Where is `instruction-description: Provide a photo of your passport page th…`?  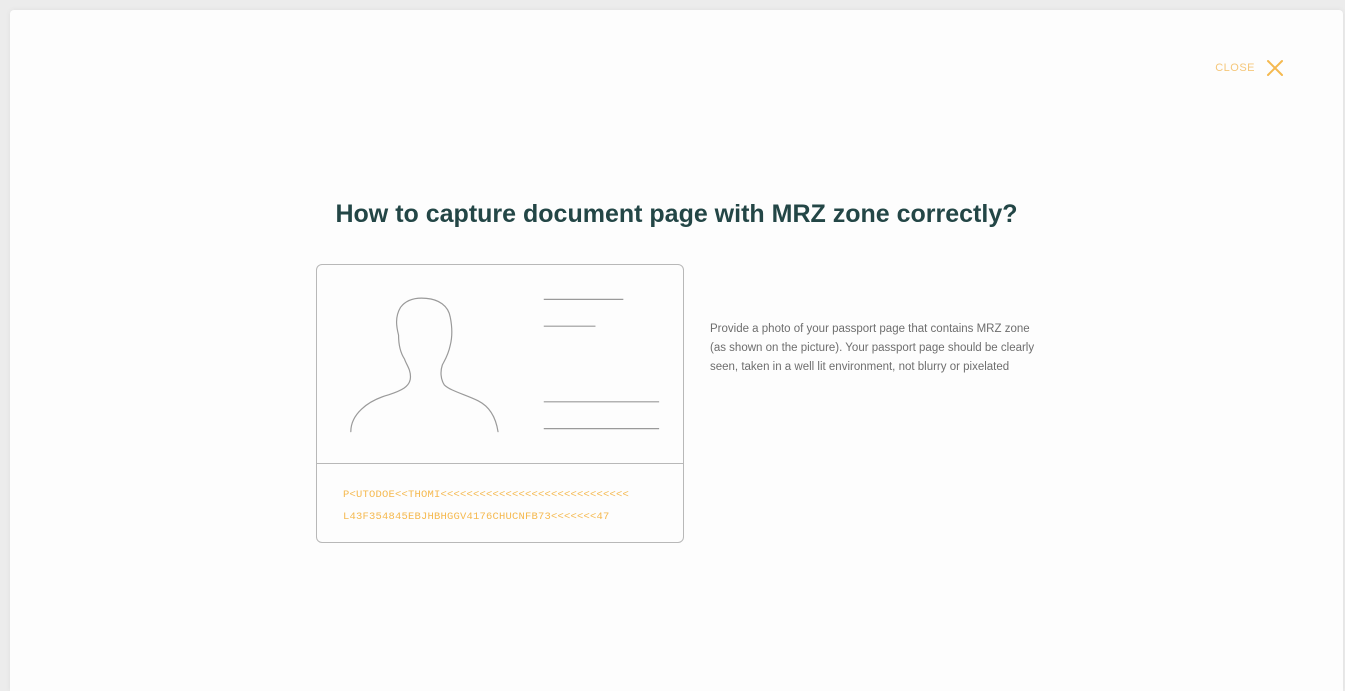
instruction-description: Provide a photo of your passport page th… is located at coordinates (872, 348).